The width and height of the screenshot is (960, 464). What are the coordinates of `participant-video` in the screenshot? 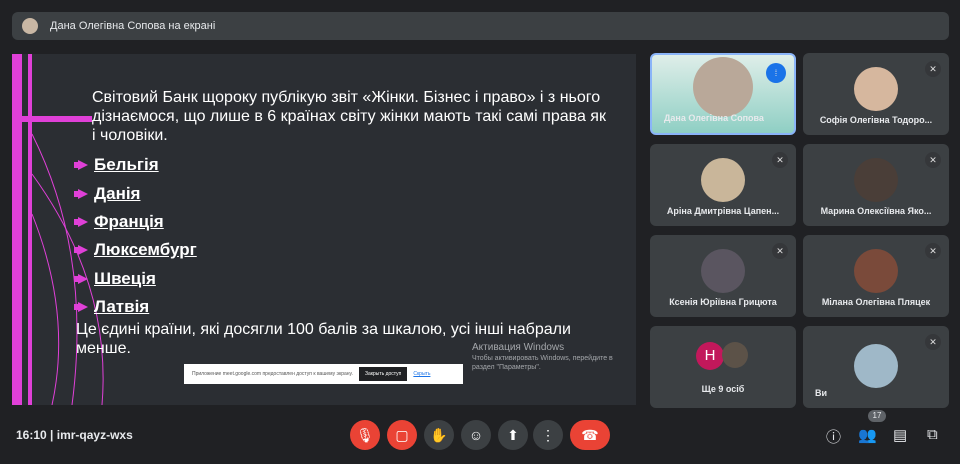 It's located at (723, 87).